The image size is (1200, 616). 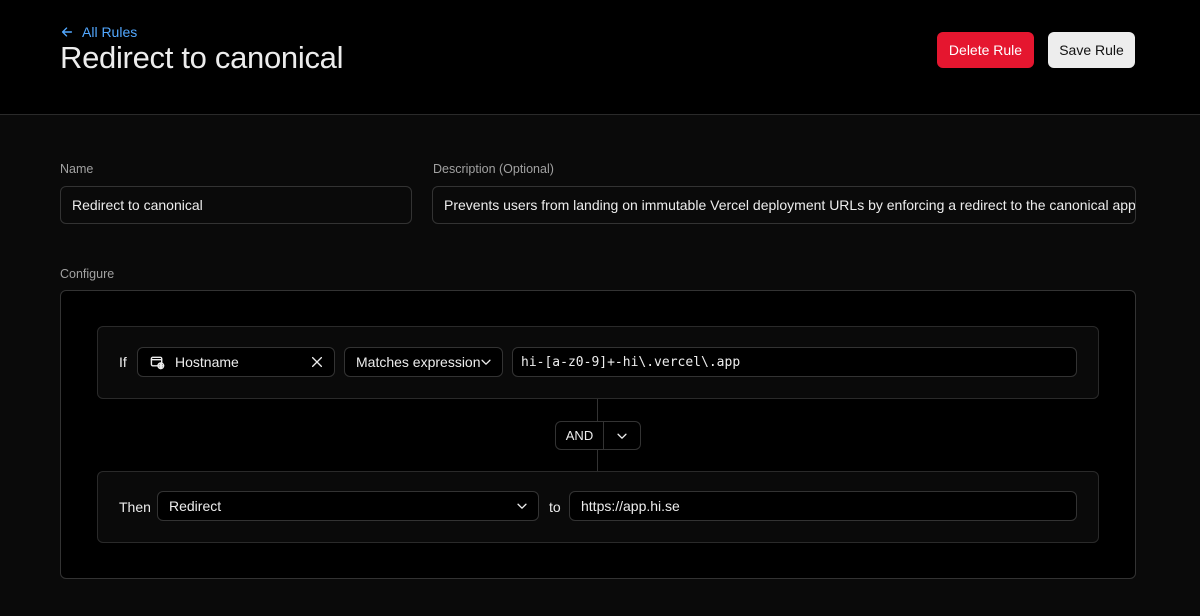 I want to click on configure-label: Configure, so click(x=87, y=274).